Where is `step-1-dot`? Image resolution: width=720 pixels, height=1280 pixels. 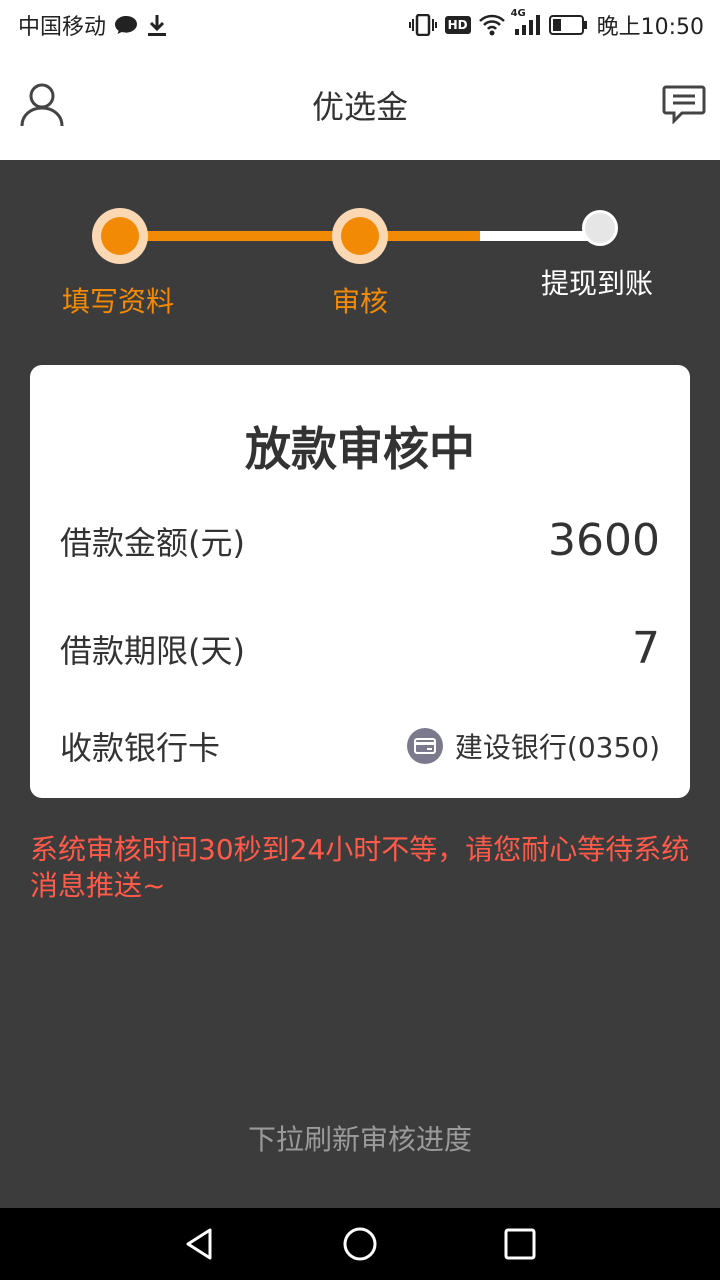
step-1-dot is located at coordinates (120, 236).